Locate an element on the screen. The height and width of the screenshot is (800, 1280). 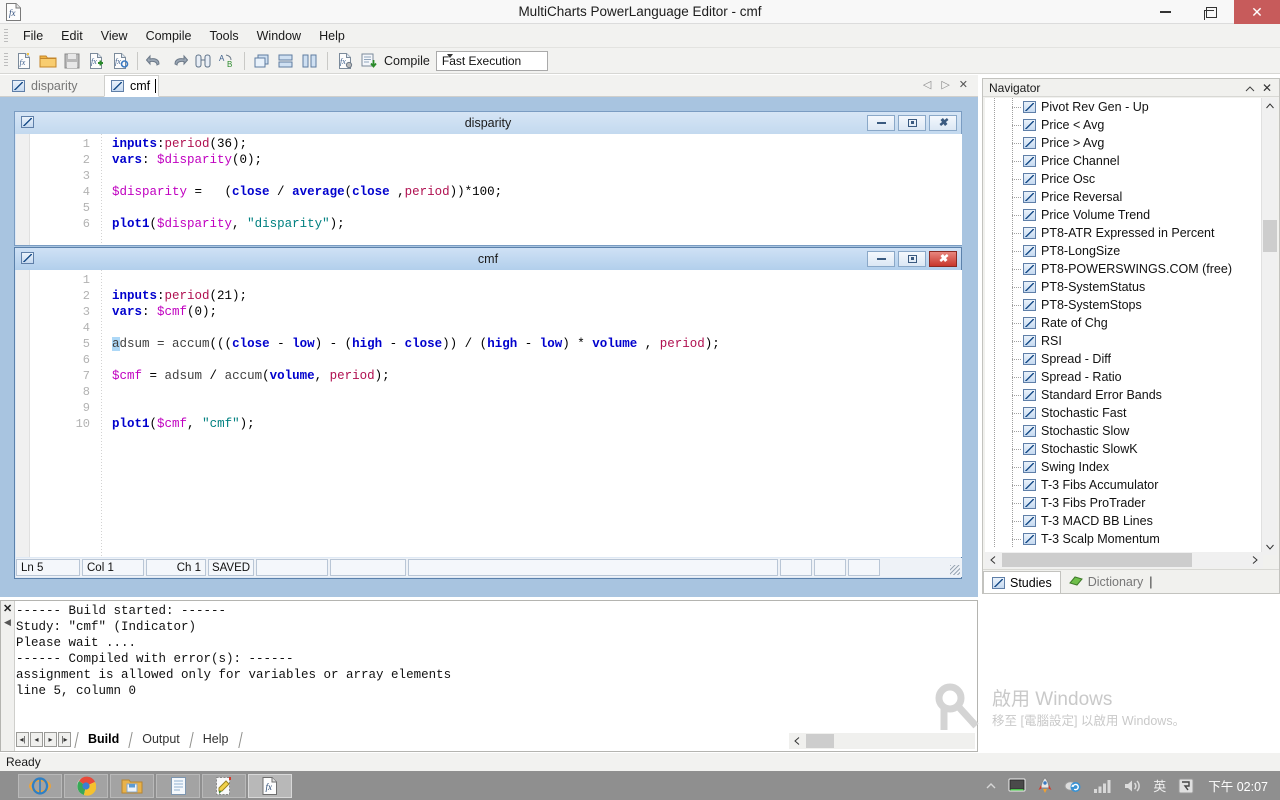
list-item: Pivot Rev Gen - Up is located at coordinates (1124, 107).